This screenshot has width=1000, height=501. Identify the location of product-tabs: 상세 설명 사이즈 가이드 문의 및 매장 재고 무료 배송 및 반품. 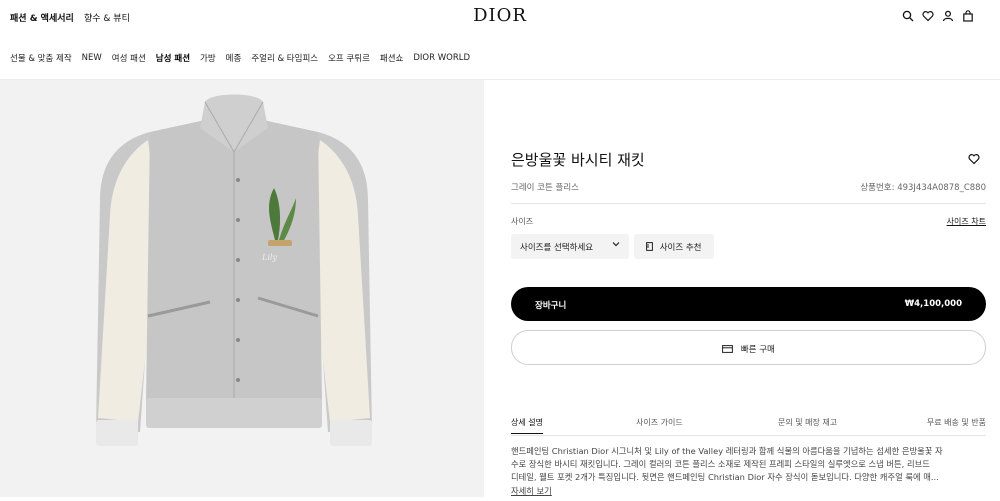
(748, 424).